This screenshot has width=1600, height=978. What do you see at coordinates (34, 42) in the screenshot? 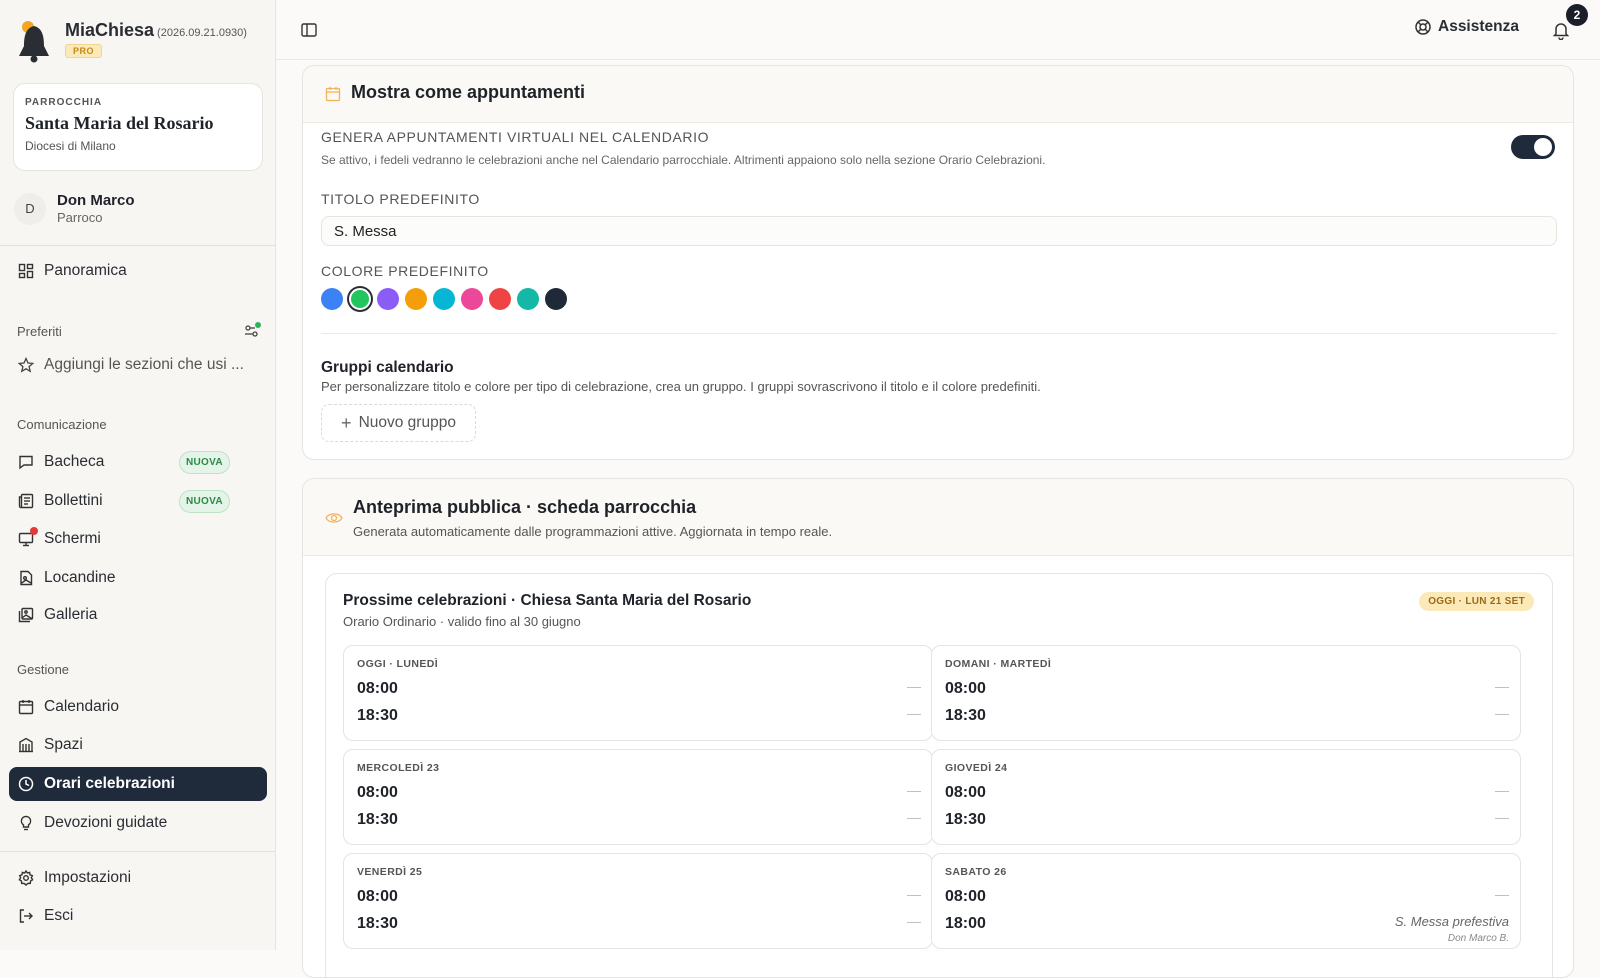
I see `bell-logo-icon` at bounding box center [34, 42].